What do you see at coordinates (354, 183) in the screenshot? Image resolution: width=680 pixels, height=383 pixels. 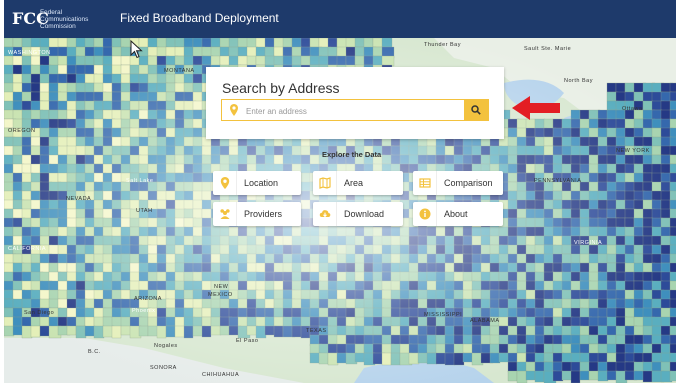 I see `area-label: Area` at bounding box center [354, 183].